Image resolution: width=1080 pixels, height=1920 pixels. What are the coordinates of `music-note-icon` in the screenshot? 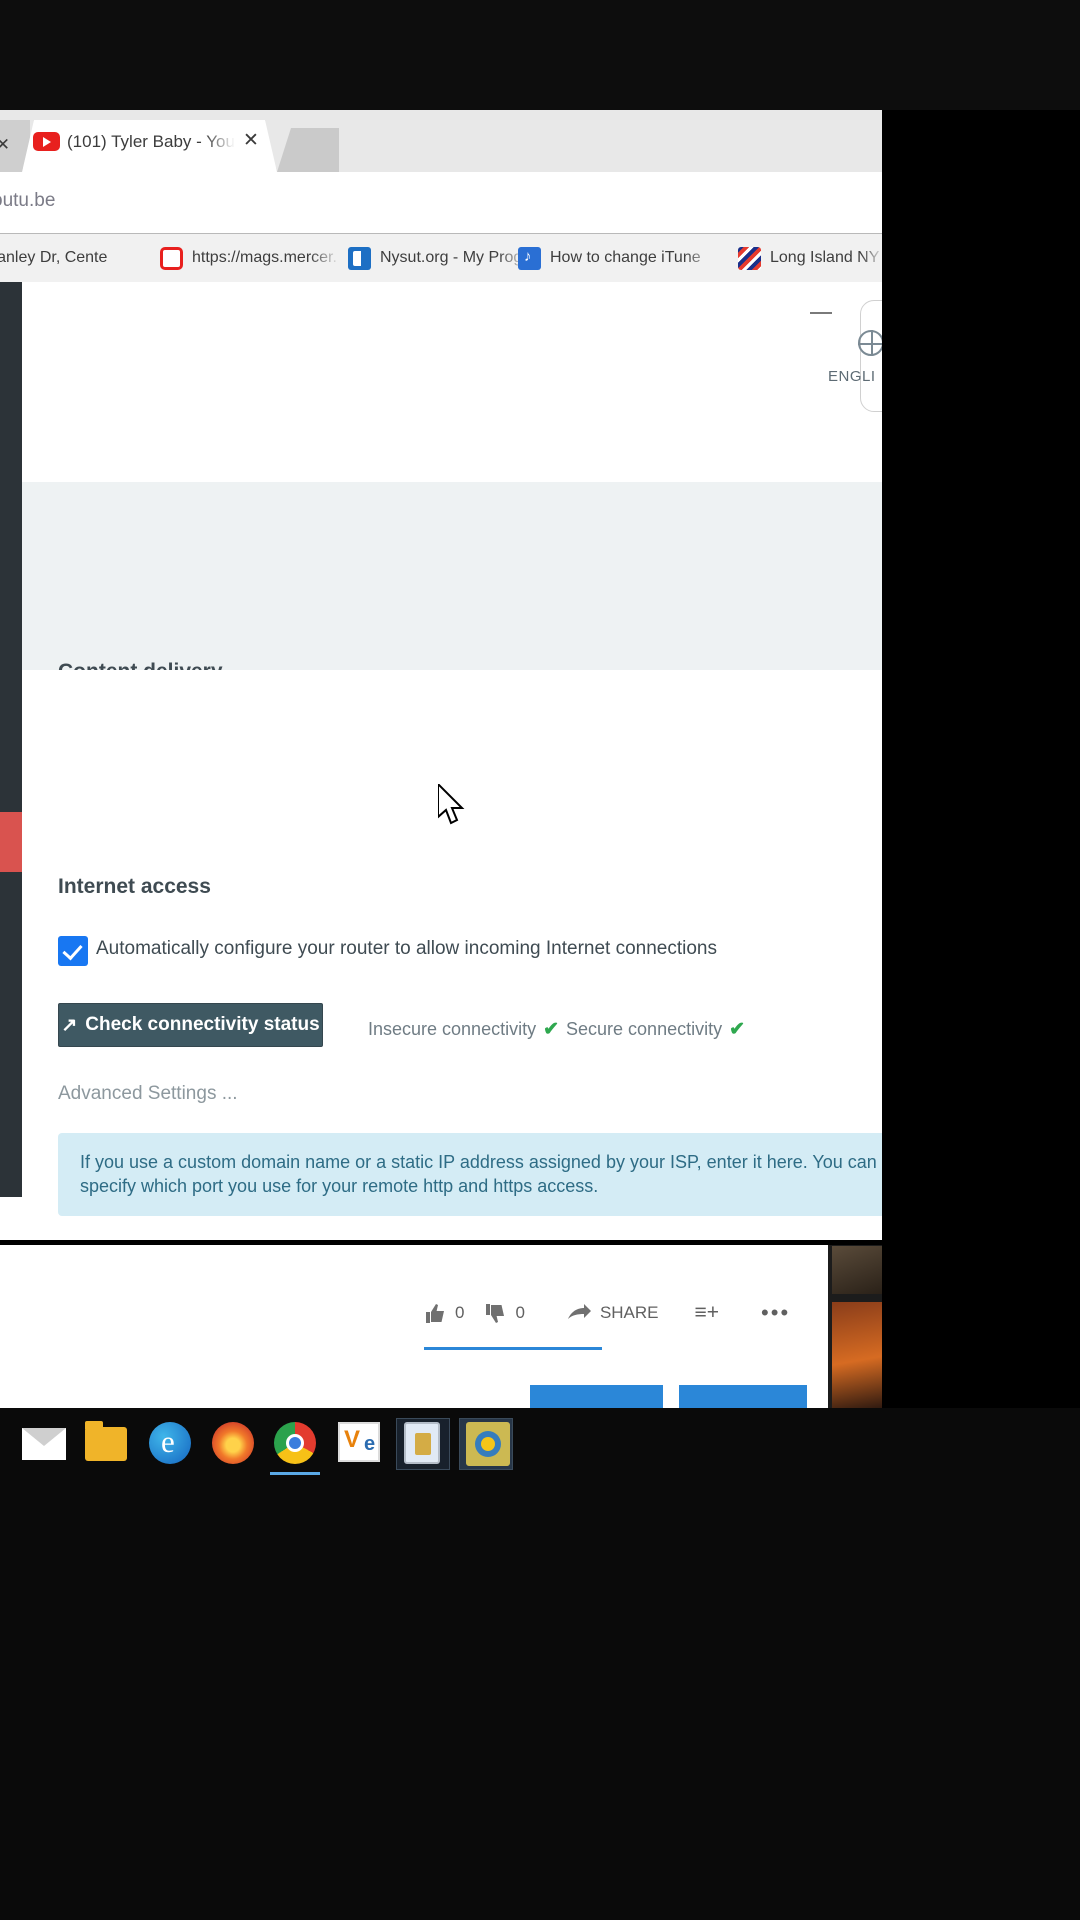 It's located at (529, 258).